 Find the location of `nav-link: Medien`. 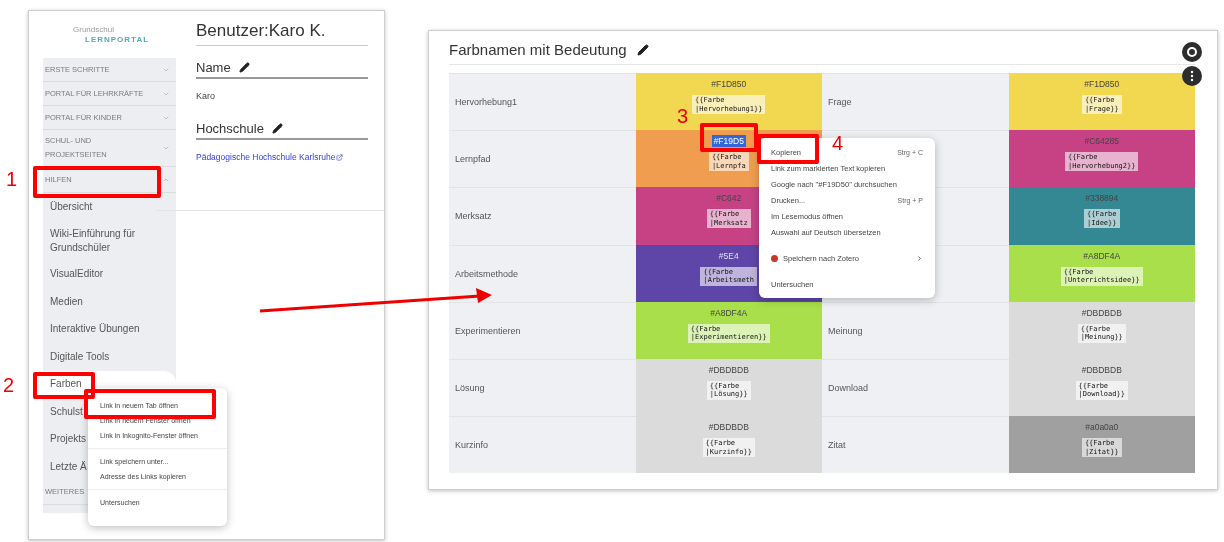

nav-link: Medien is located at coordinates (109, 302).